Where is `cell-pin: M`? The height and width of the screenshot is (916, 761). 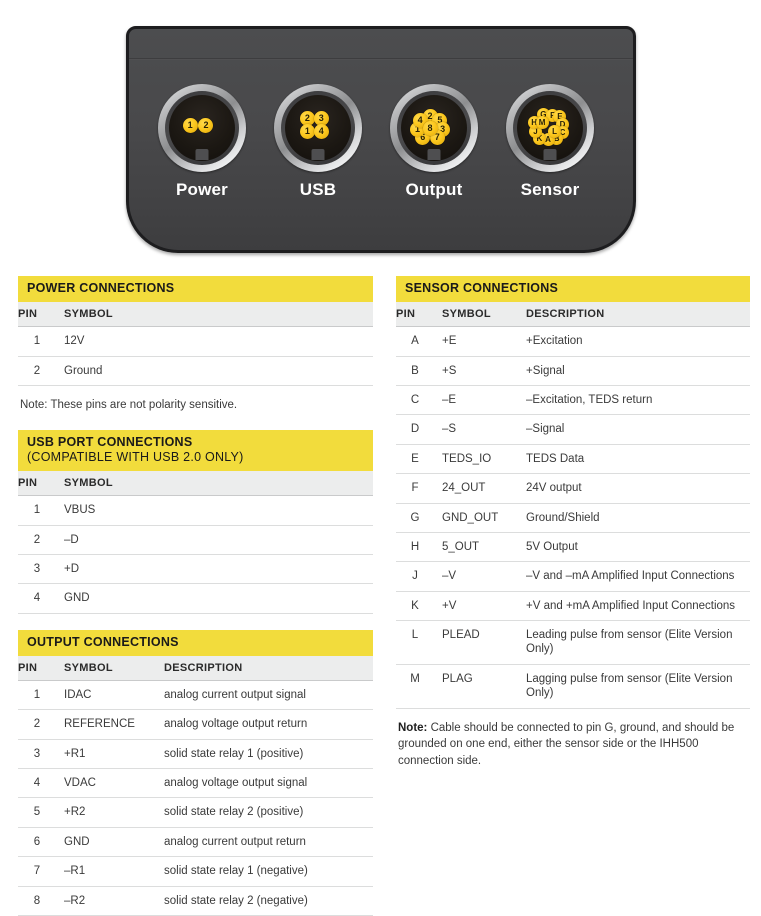 cell-pin: M is located at coordinates (417, 686).